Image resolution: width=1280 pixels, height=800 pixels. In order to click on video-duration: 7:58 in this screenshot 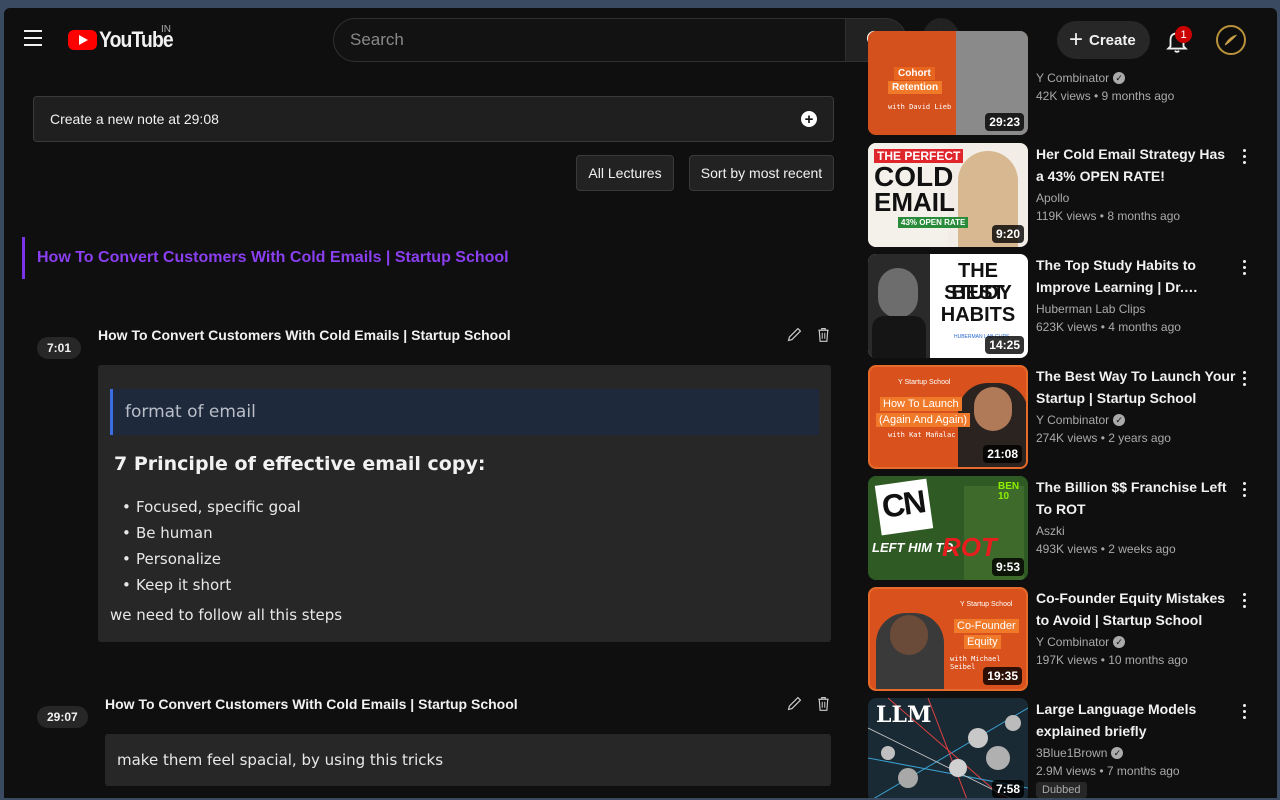, I will do `click(1007, 789)`.